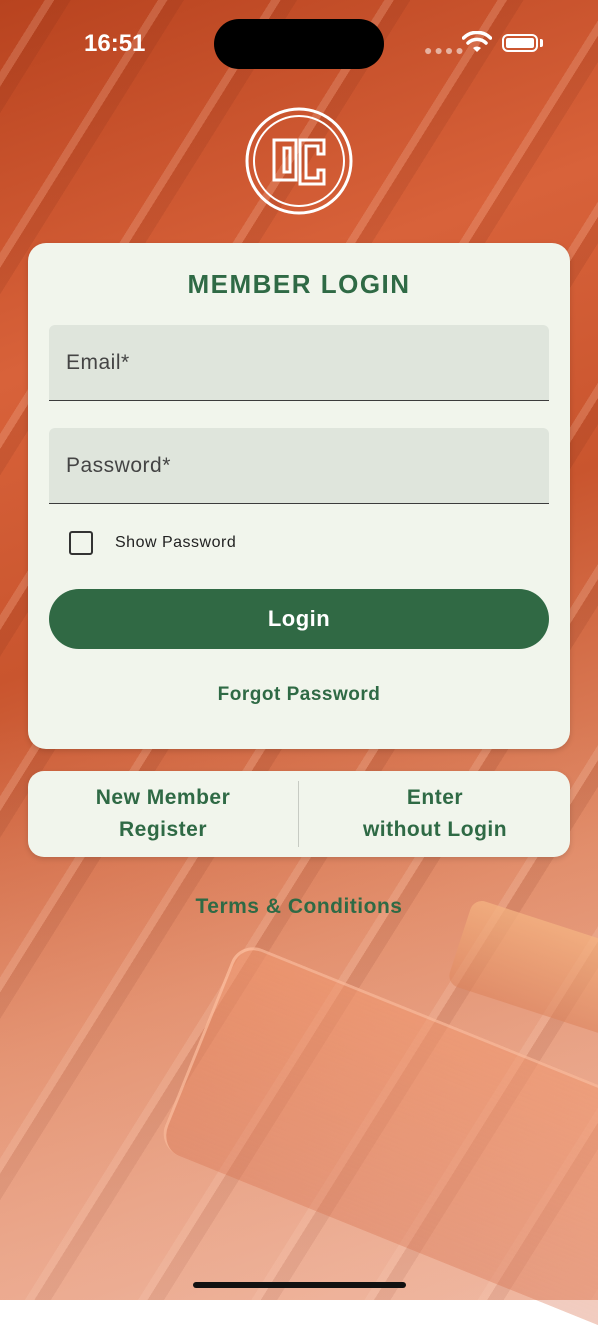  Describe the element at coordinates (435, 814) in the screenshot. I see `enter-without-login-button: Enter without Login` at that location.